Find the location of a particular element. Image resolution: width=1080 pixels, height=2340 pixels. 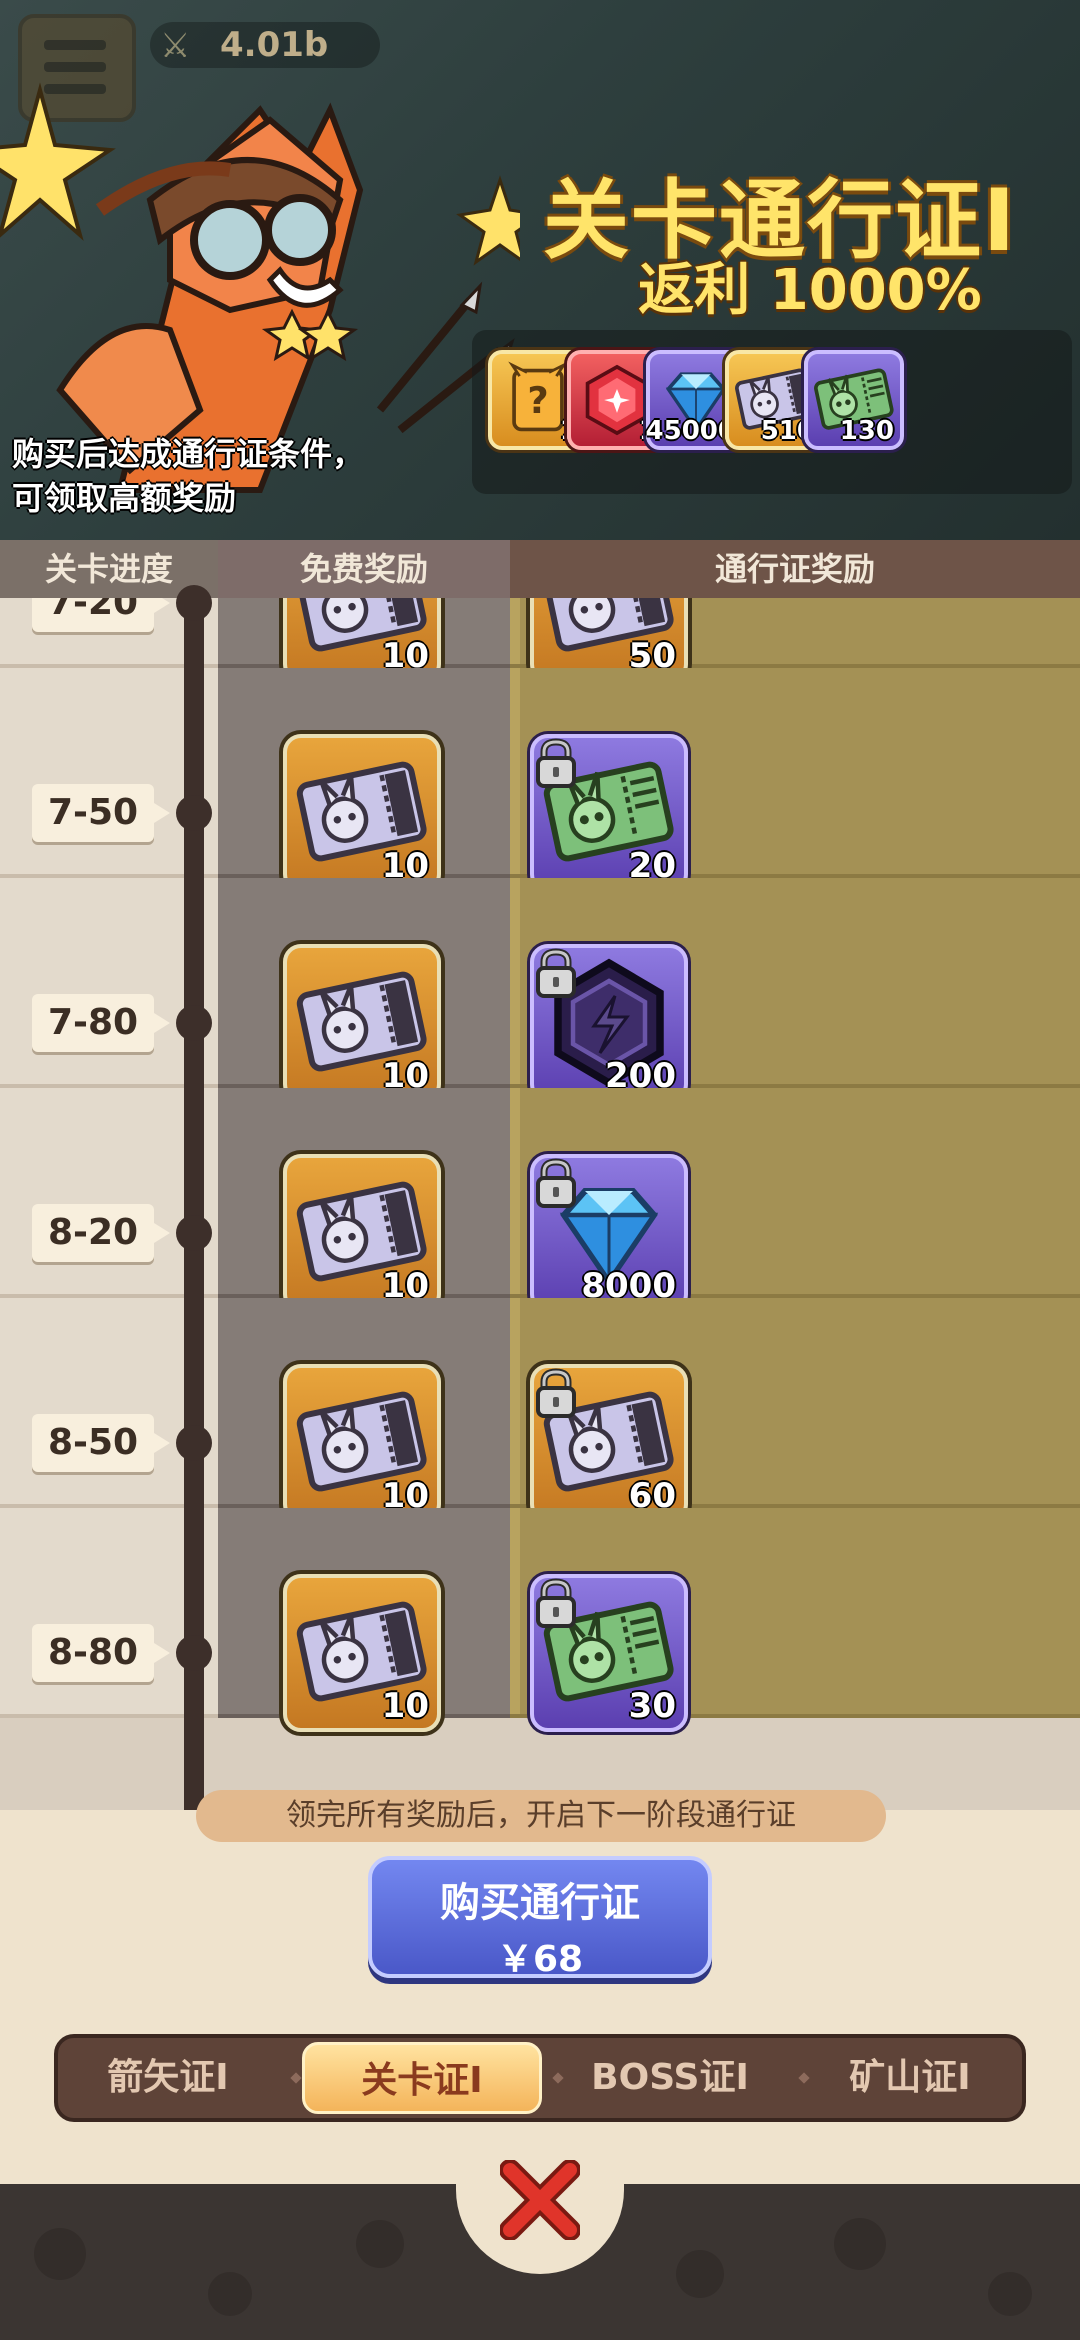

level-tag: 7-20 is located at coordinates (101, 615).